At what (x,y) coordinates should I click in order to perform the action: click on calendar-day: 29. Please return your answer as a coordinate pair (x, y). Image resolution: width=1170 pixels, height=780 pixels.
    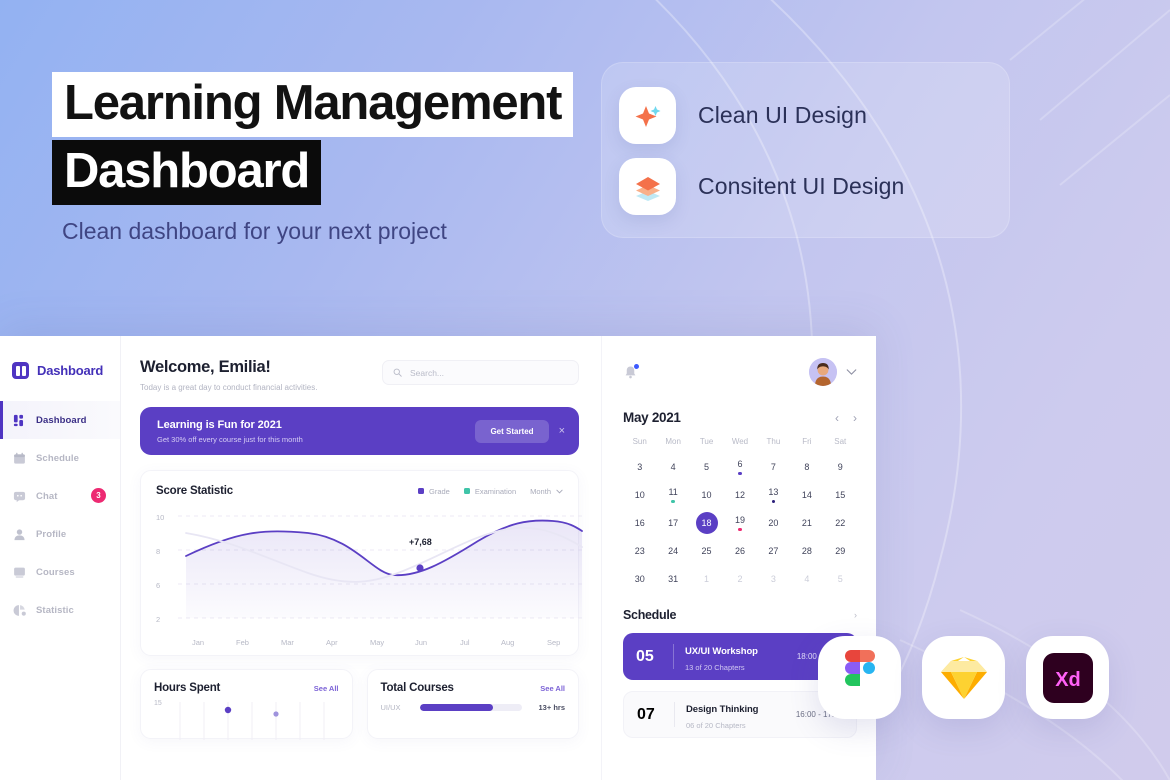
    Looking at the image, I should click on (840, 551).